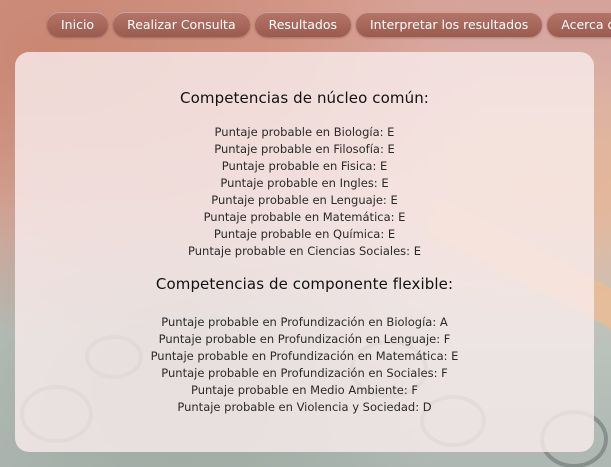  What do you see at coordinates (304, 390) in the screenshot?
I see `flexible-result-medio-ambiente: Puntaje probable en Medio Ambiente: F` at bounding box center [304, 390].